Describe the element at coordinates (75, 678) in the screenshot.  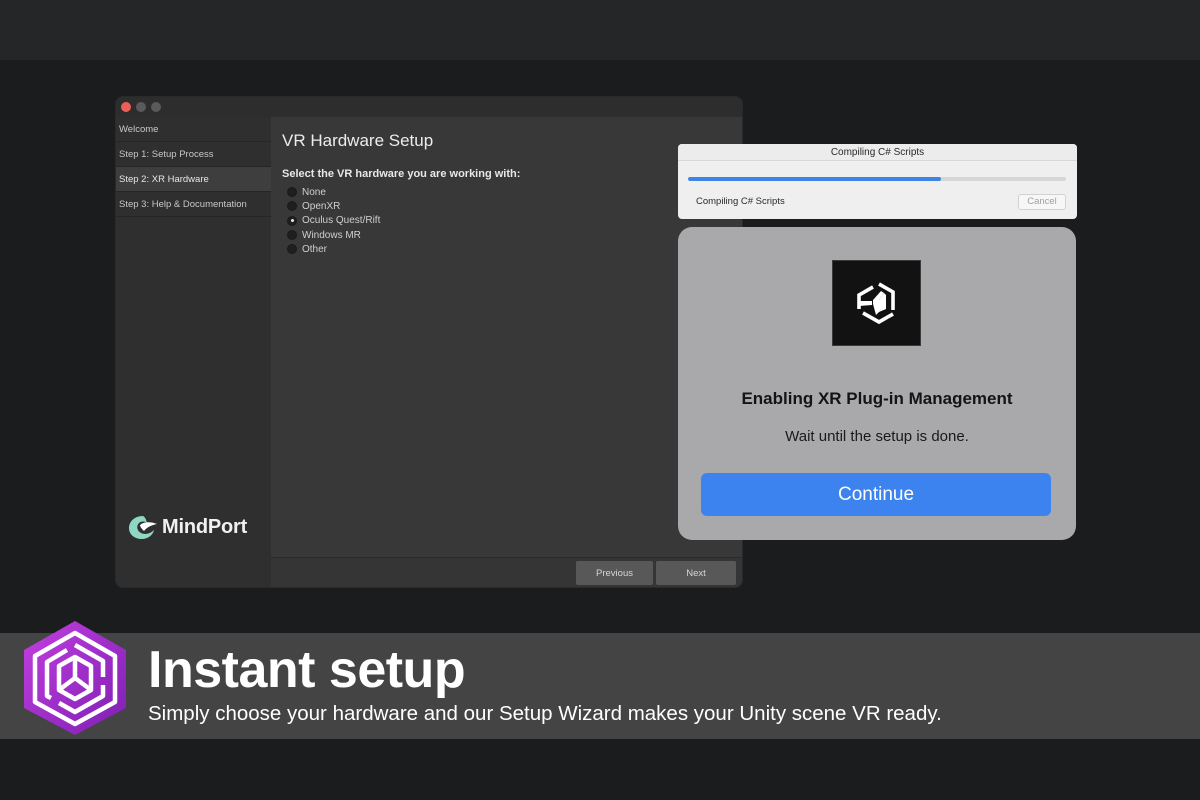
I see `hexagon-cube-logo-icon` at that location.